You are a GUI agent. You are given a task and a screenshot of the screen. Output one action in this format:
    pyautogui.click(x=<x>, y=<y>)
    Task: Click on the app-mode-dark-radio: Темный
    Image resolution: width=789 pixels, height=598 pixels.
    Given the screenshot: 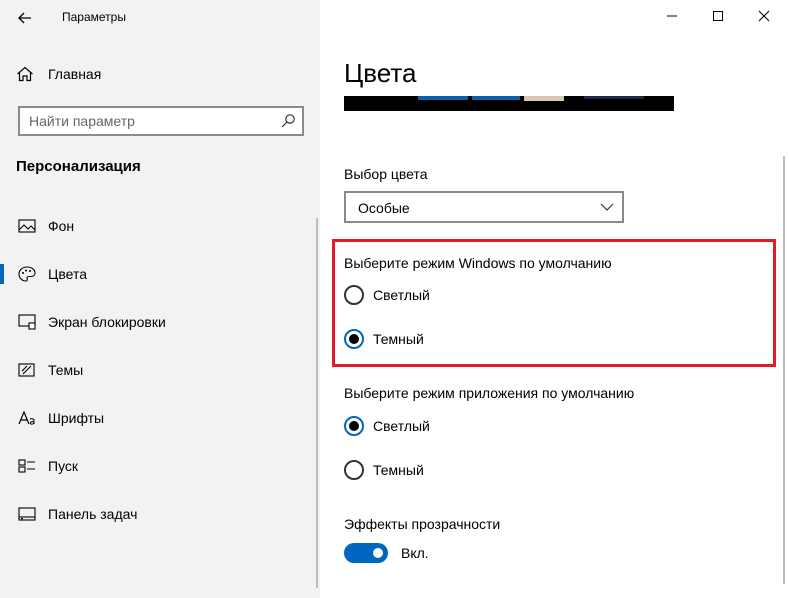 What is the action you would take?
    pyautogui.click(x=384, y=470)
    